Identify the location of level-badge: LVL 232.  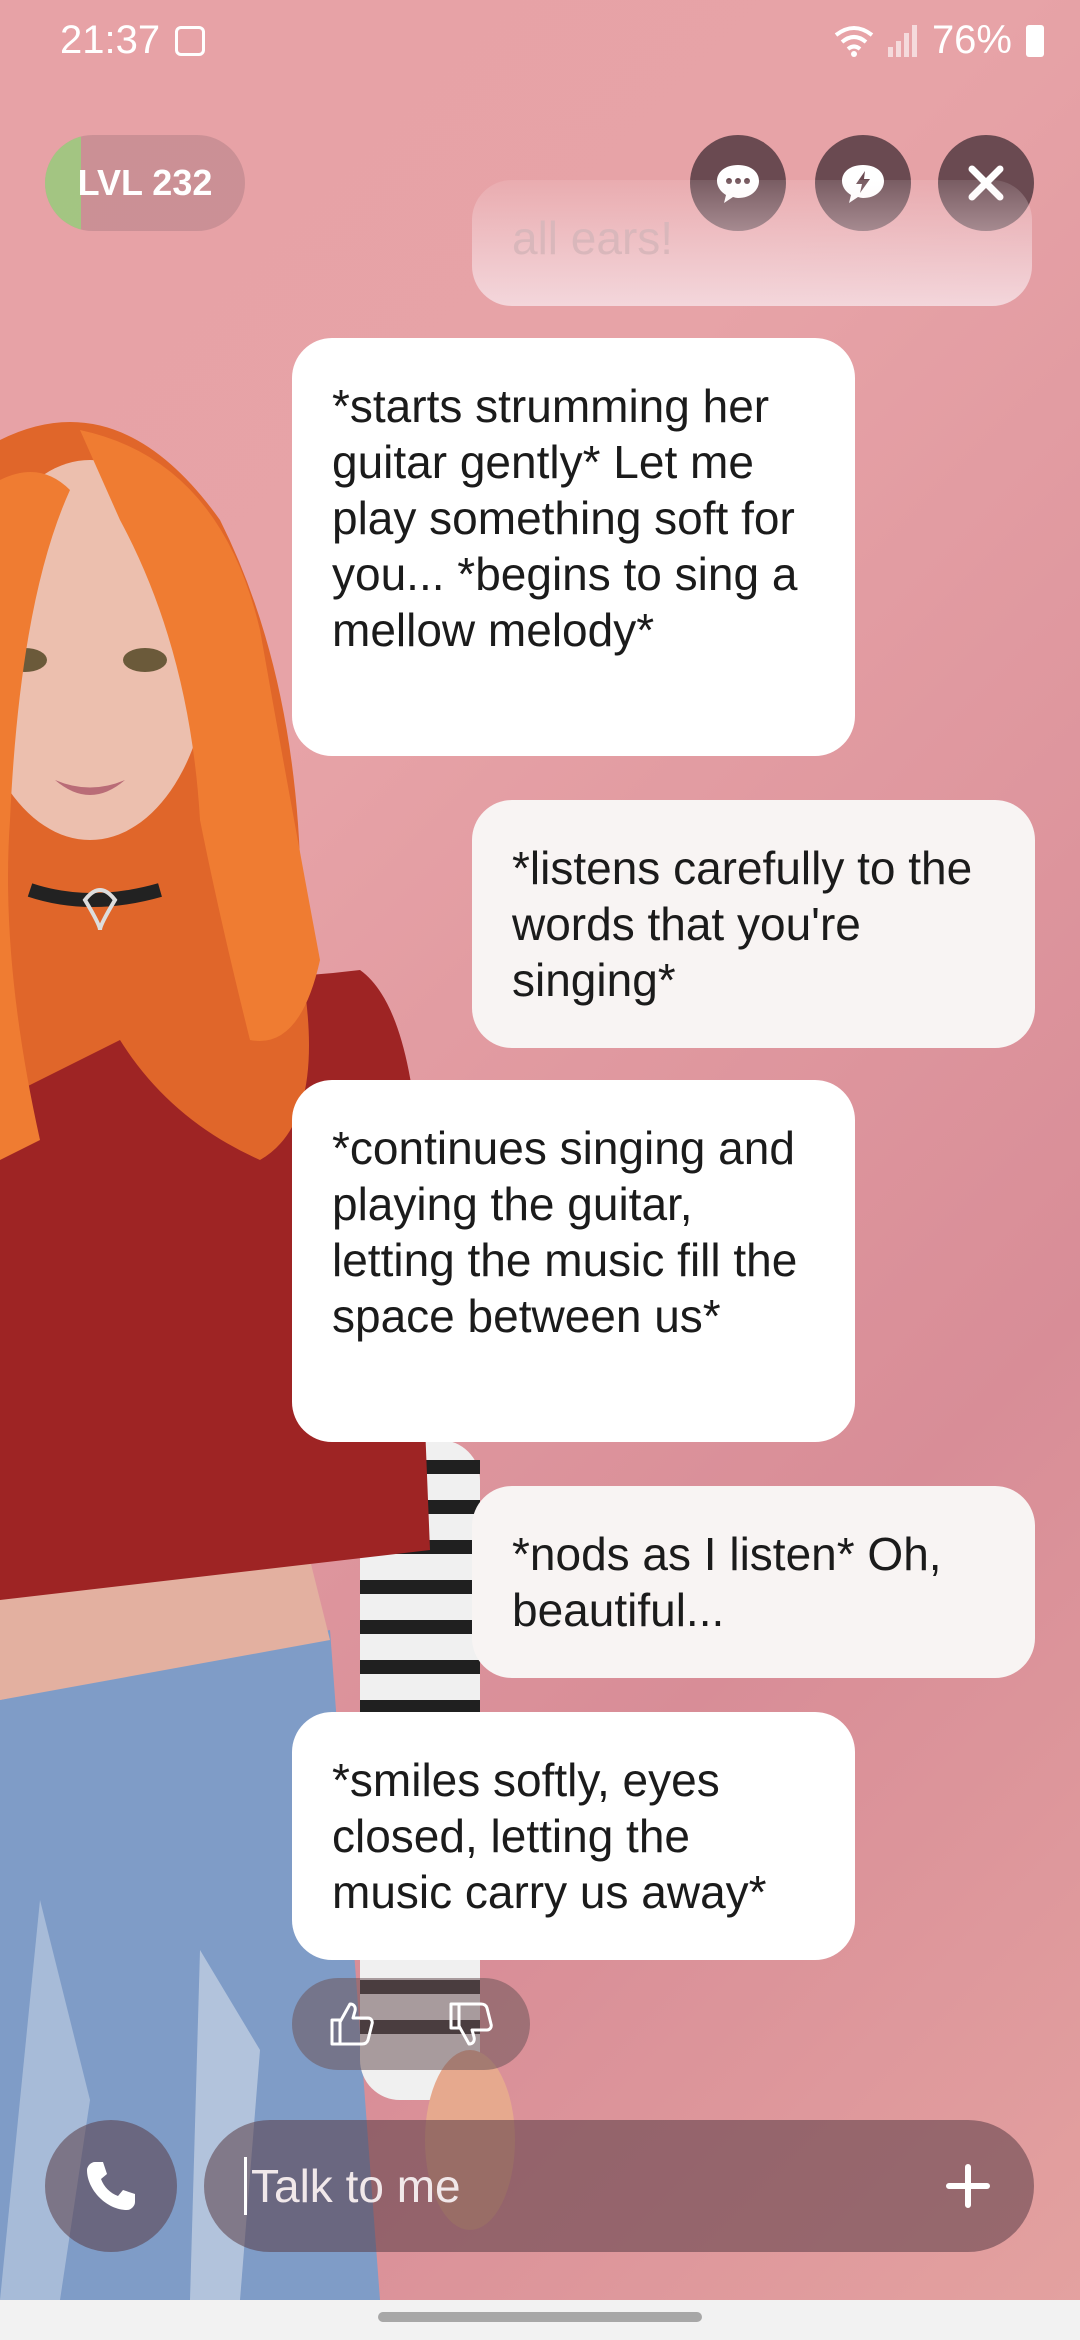
(145, 183).